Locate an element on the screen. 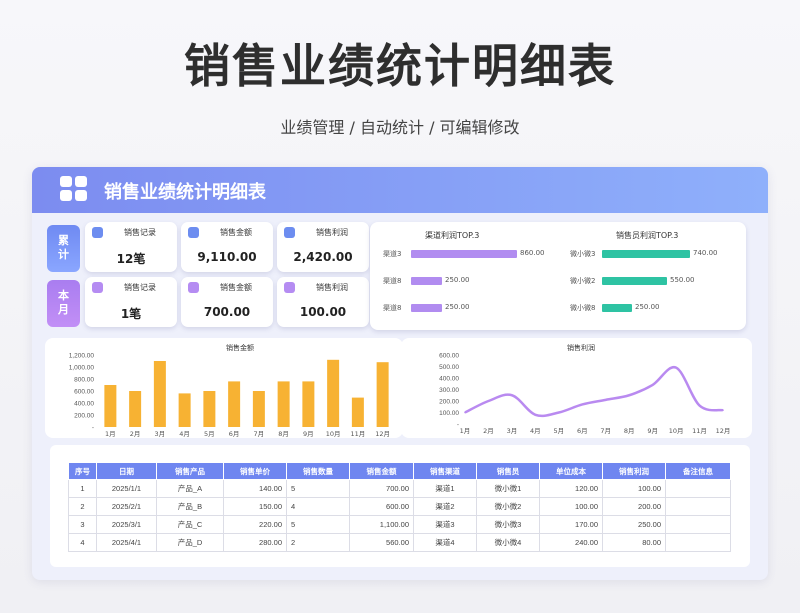 The height and width of the screenshot is (613, 800). table-cell: 2025/1/1 is located at coordinates (126, 488).